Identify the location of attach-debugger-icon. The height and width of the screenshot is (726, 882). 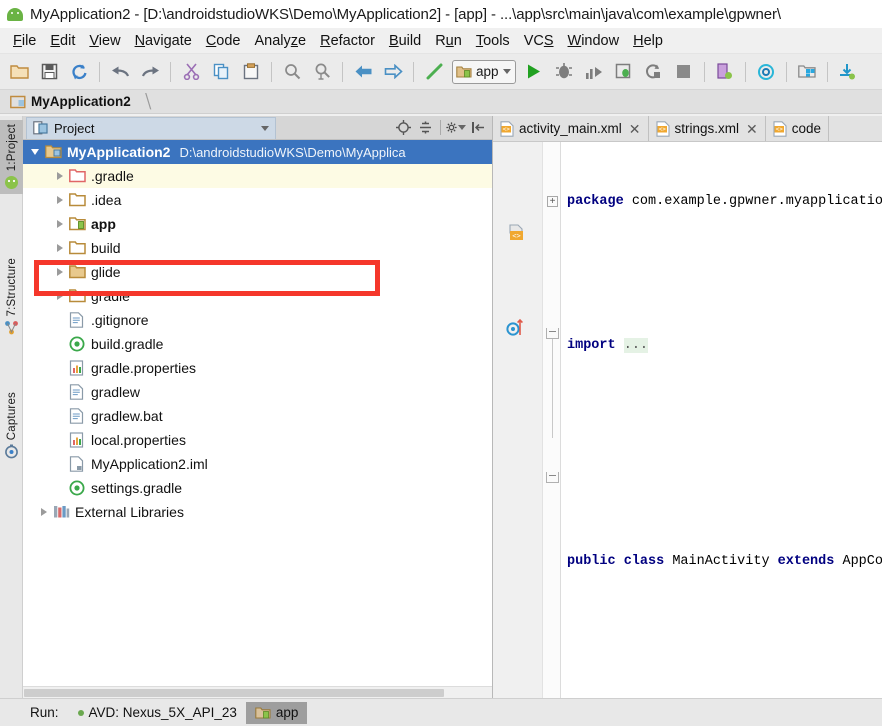
(624, 72).